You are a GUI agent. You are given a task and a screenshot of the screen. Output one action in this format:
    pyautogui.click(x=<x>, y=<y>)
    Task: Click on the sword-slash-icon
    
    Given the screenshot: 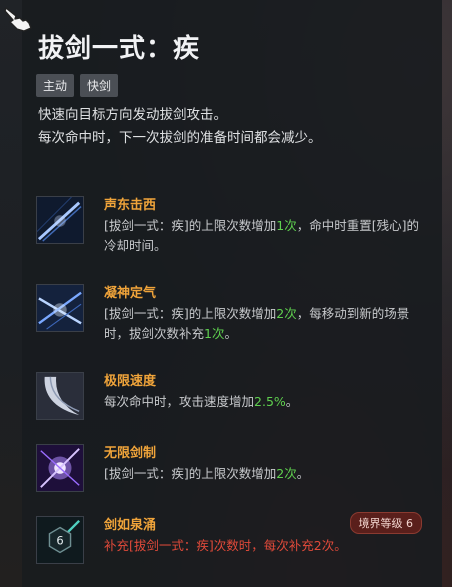 What is the action you would take?
    pyautogui.click(x=60, y=220)
    